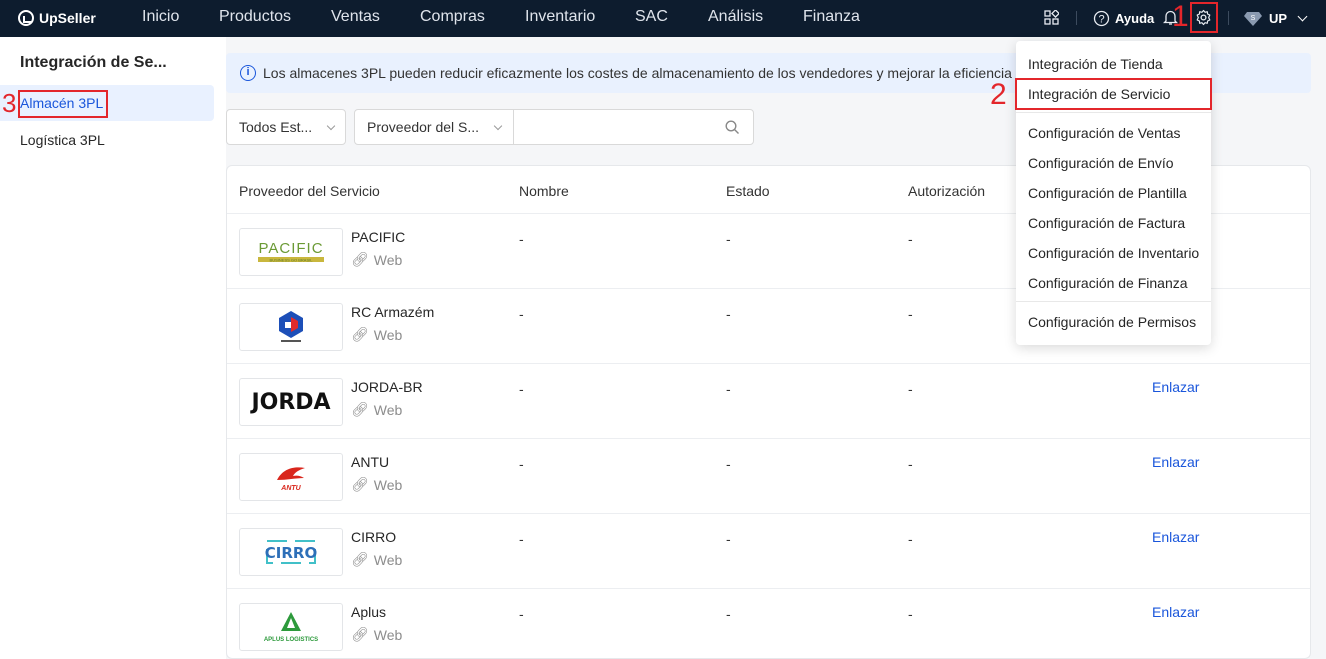  I want to click on provider-logo-antu: ANTU, so click(291, 477).